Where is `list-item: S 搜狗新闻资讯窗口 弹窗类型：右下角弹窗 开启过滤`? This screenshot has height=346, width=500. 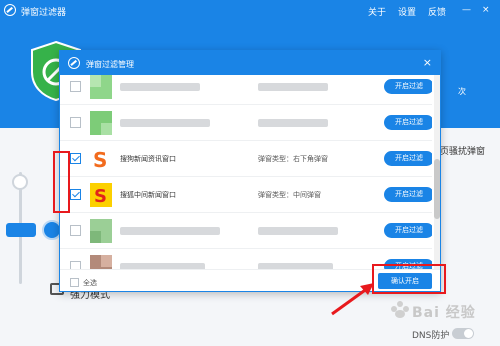 list-item: S 搜狗新闻资讯窗口 弹窗类型：右下角弹窗 开启过滤 is located at coordinates (246, 159).